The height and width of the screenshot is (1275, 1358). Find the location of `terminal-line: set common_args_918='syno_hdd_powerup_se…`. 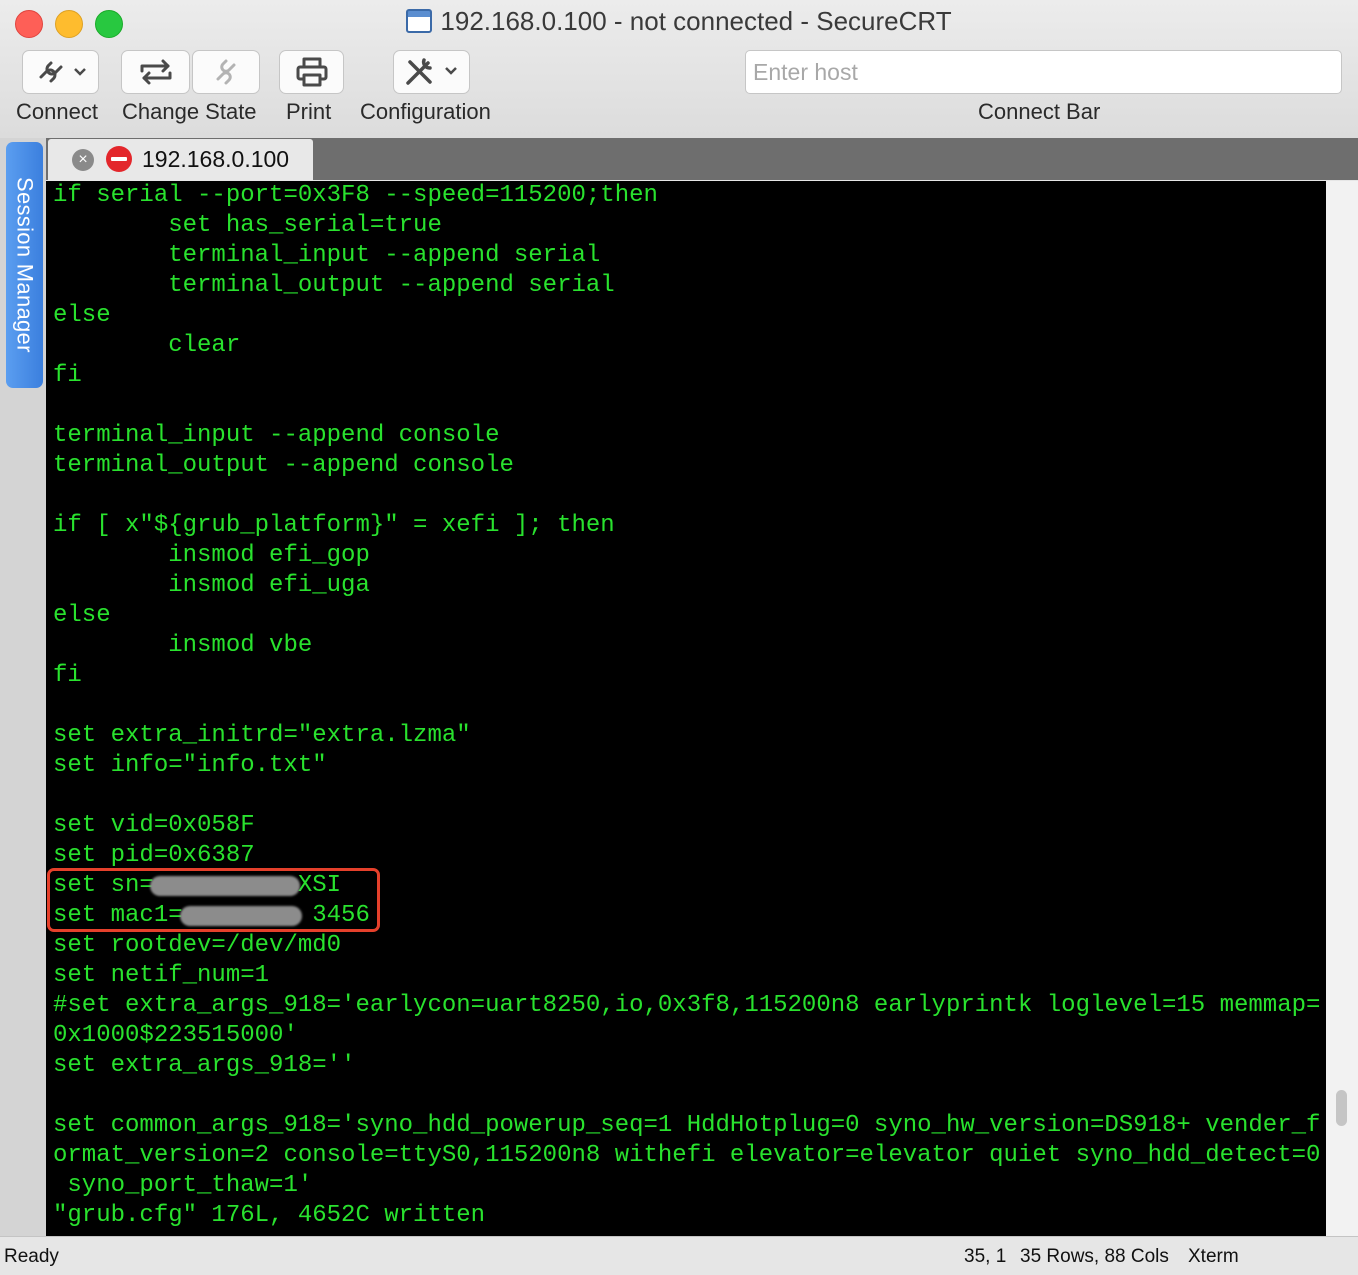

terminal-line: set common_args_918='syno_hdd_powerup_se… is located at coordinates (687, 1125).